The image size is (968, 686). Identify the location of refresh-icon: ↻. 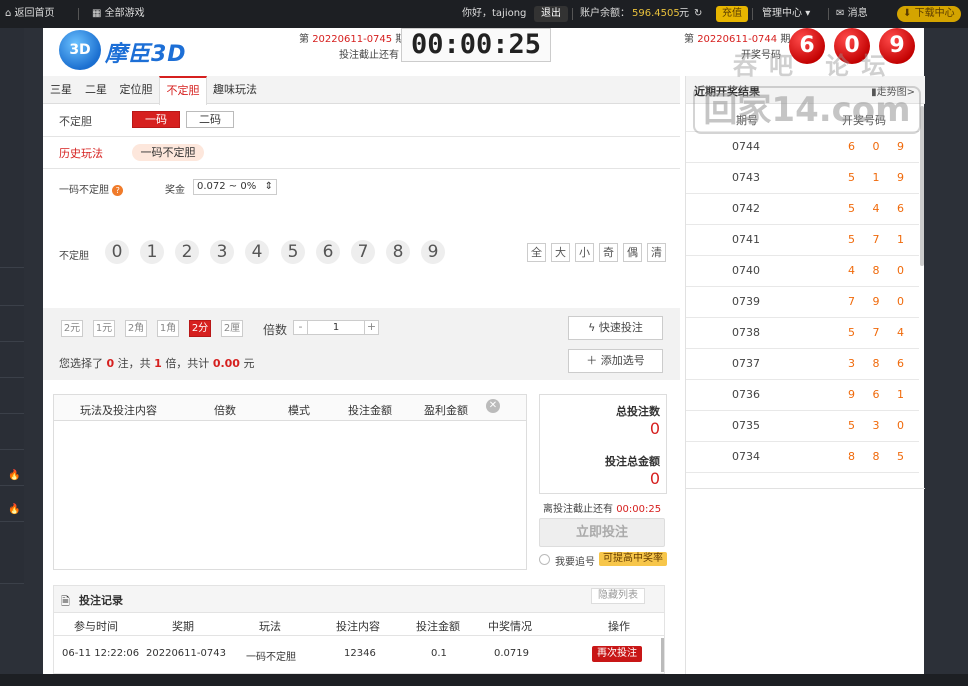
(698, 14).